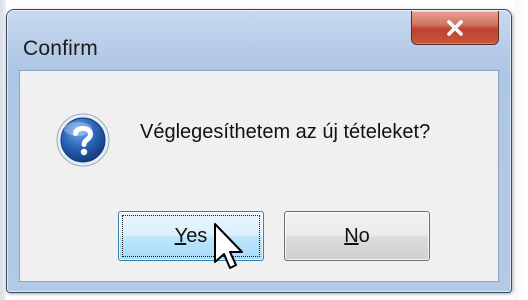 This screenshot has height=300, width=528. Describe the element at coordinates (285, 132) in the screenshot. I see `dialog-message: Véglegesíthetem az új tételeket?` at that location.